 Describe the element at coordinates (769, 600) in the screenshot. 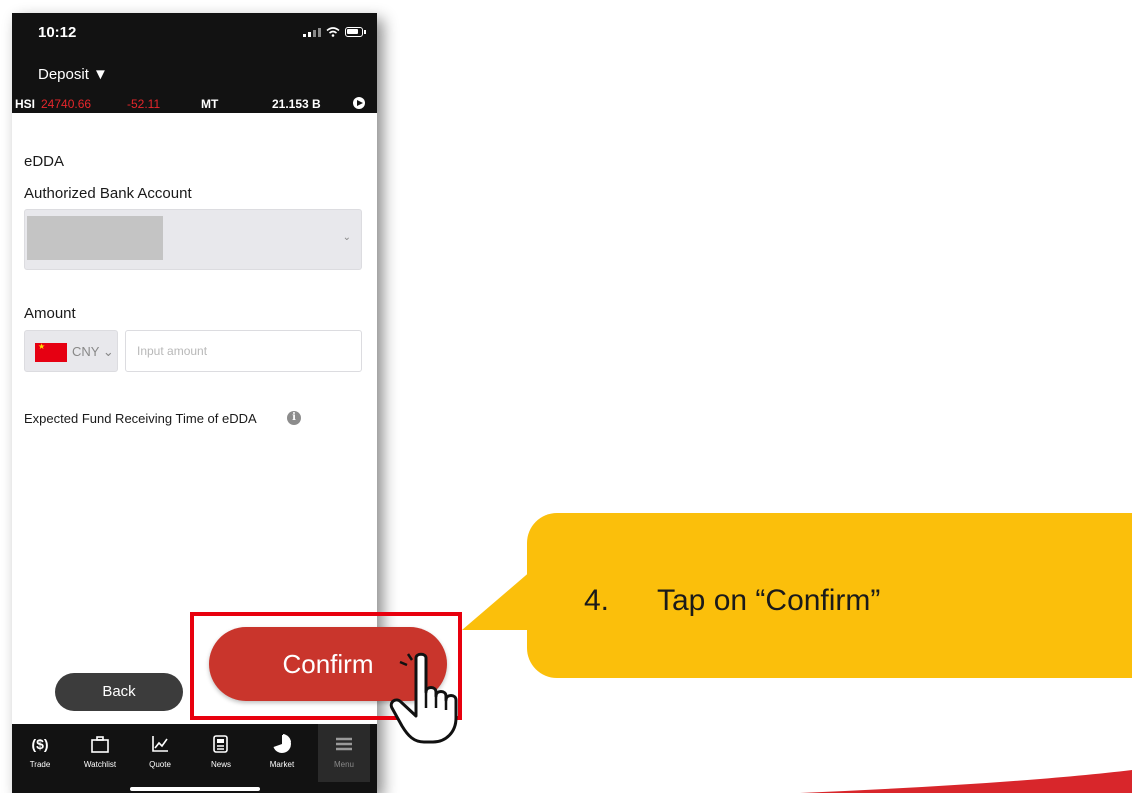

I see `instruction-text: Tap on “Confirm”` at that location.